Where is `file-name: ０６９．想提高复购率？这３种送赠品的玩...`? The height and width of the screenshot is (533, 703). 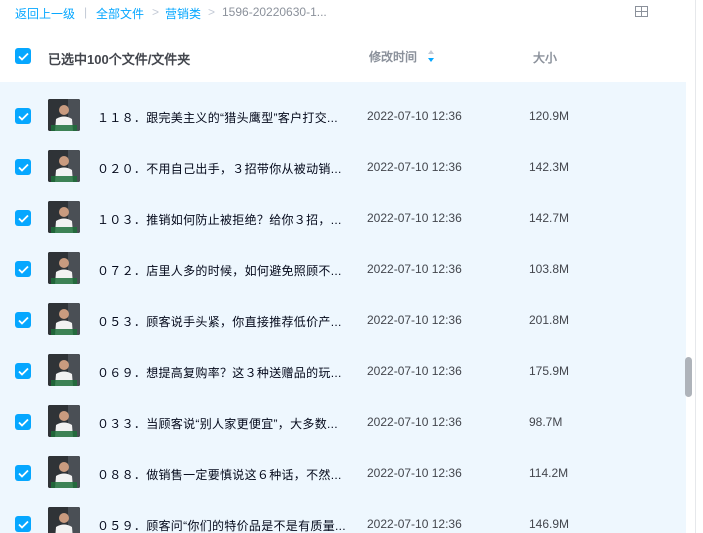
file-name: ０６９．想提高复购率？这３种送赠品的玩... is located at coordinates (219, 372).